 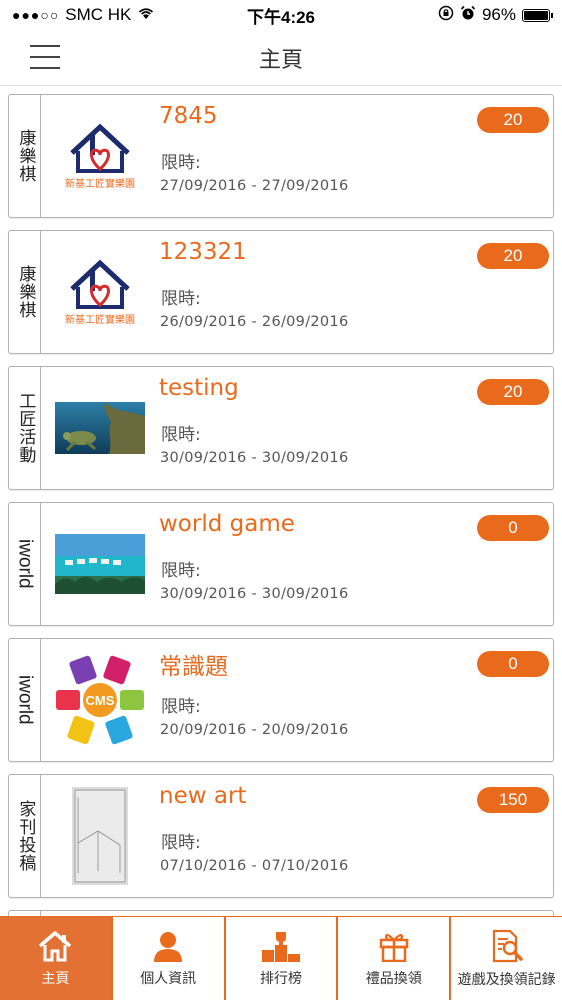 I want to click on tab-gift-redemption: 禮品換領, so click(x=395, y=958).